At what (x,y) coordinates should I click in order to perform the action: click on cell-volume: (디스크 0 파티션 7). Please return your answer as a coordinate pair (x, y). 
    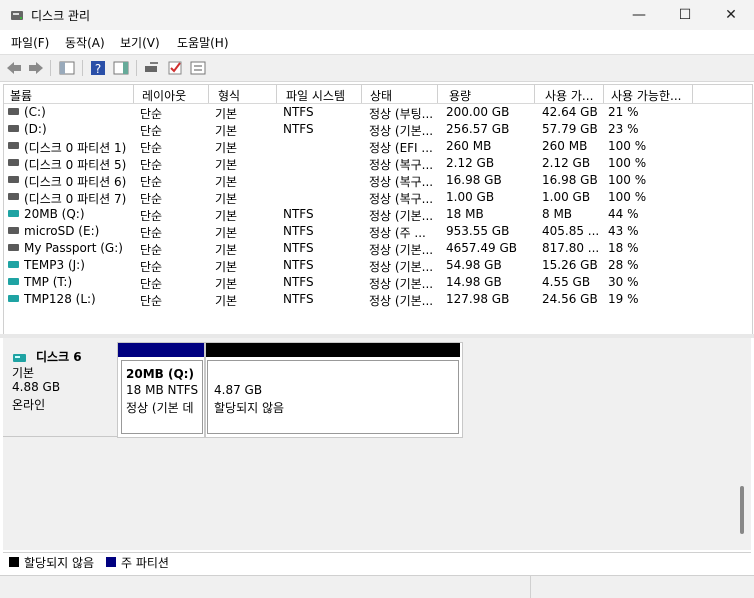
    Looking at the image, I should click on (75, 199).